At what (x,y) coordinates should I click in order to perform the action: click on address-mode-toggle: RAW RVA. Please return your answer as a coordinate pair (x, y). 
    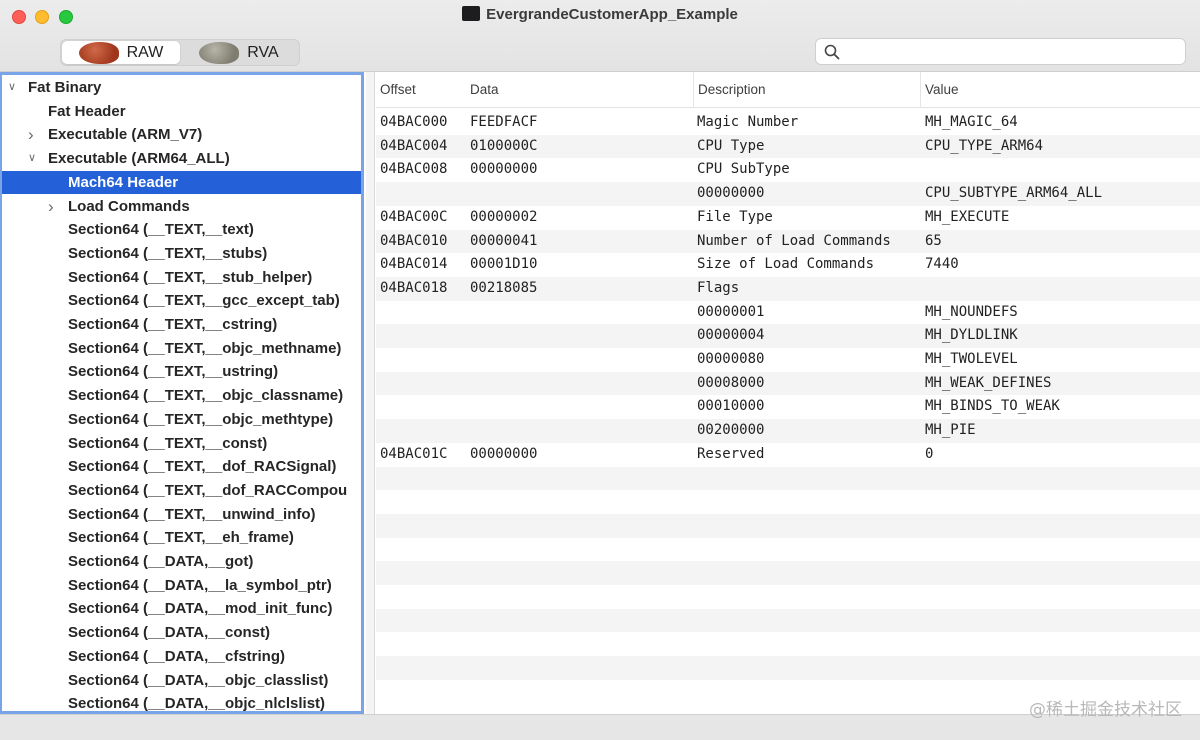
    Looking at the image, I should click on (180, 52).